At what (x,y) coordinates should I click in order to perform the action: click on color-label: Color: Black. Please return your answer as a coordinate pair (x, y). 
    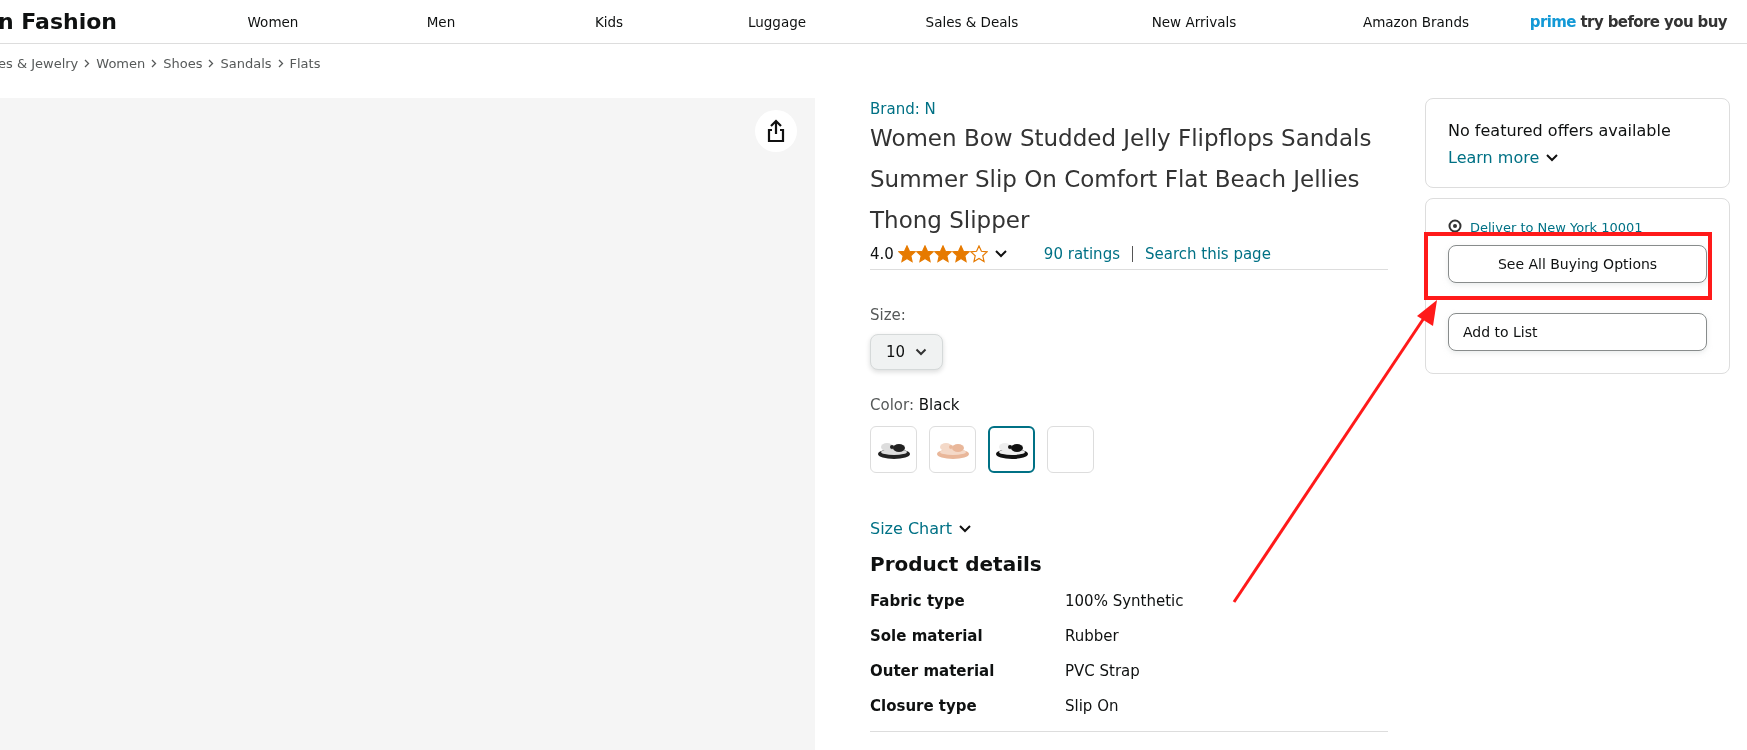
    Looking at the image, I should click on (915, 405).